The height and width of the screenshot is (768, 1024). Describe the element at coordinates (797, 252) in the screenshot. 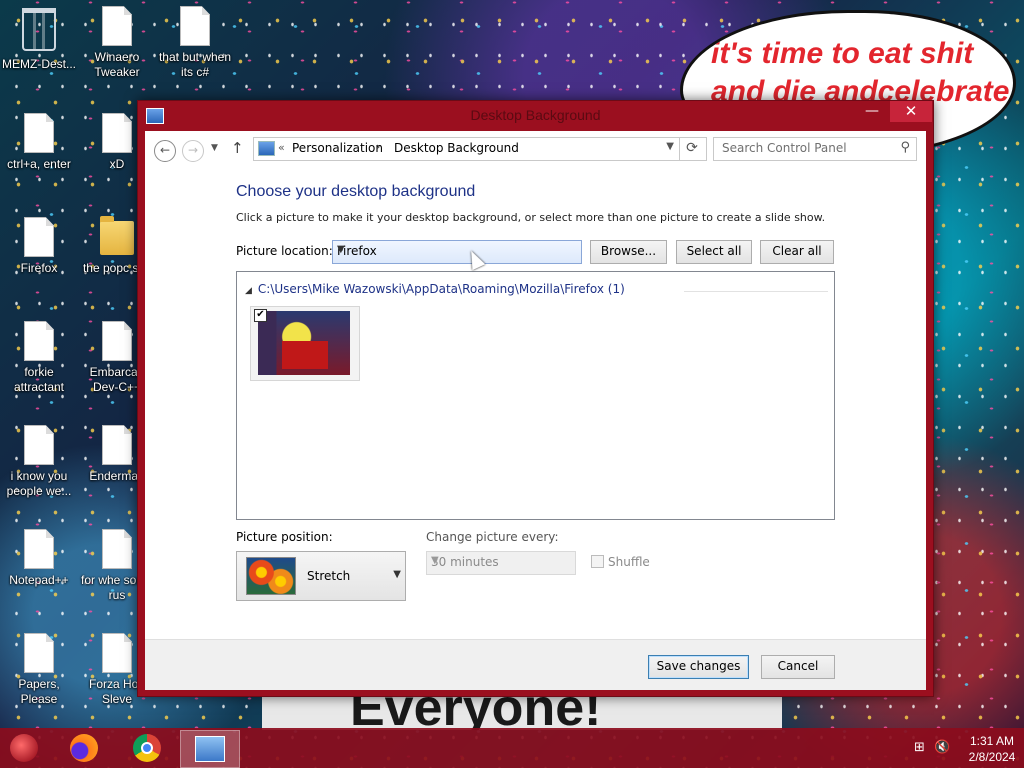

I see `clear-all-button: Clear all` at that location.